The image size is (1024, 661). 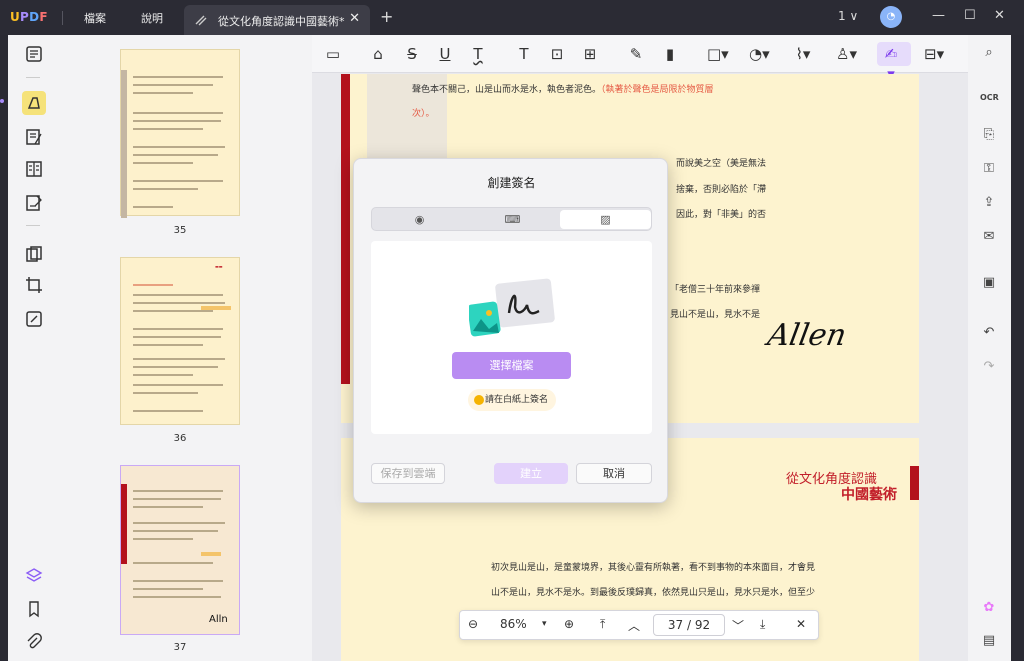 I want to click on share-icon: ⇪, so click(x=989, y=204).